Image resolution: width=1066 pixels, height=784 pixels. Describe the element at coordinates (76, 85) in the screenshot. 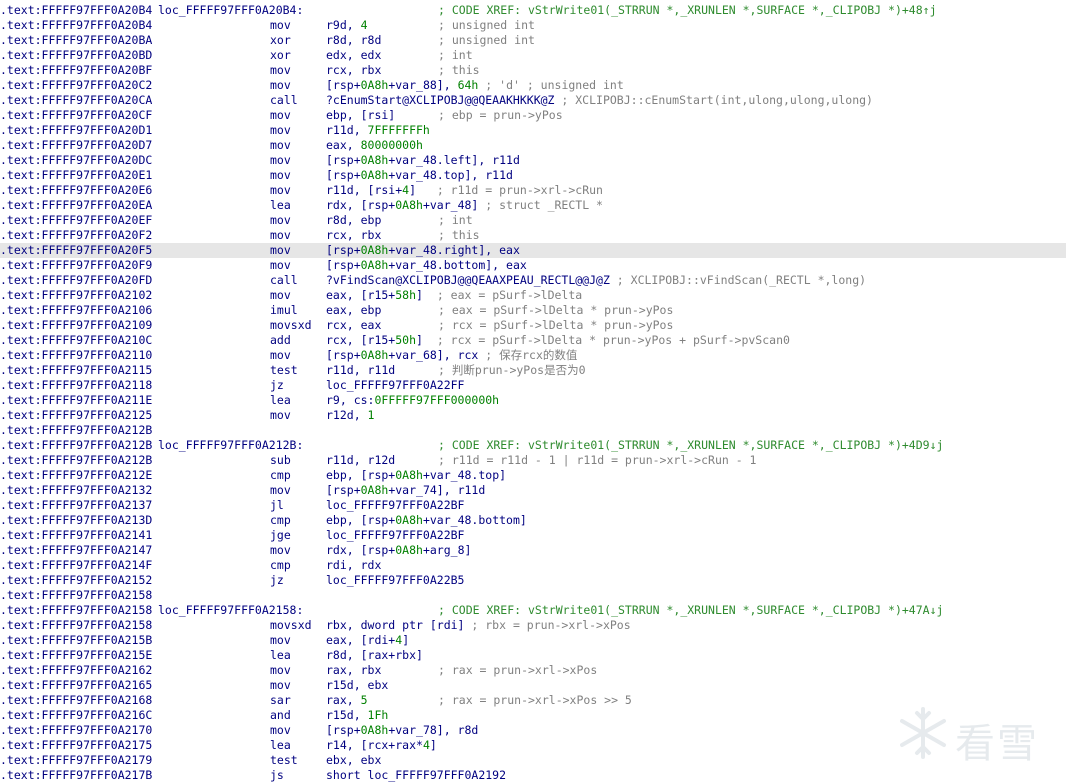

I see `line-address: .text:FFFFF97FFF0A20C2` at that location.